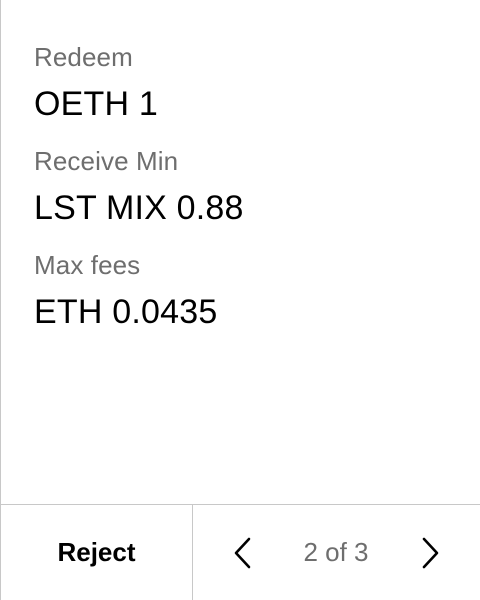 The width and height of the screenshot is (480, 600). I want to click on chevron-left-icon, so click(243, 553).